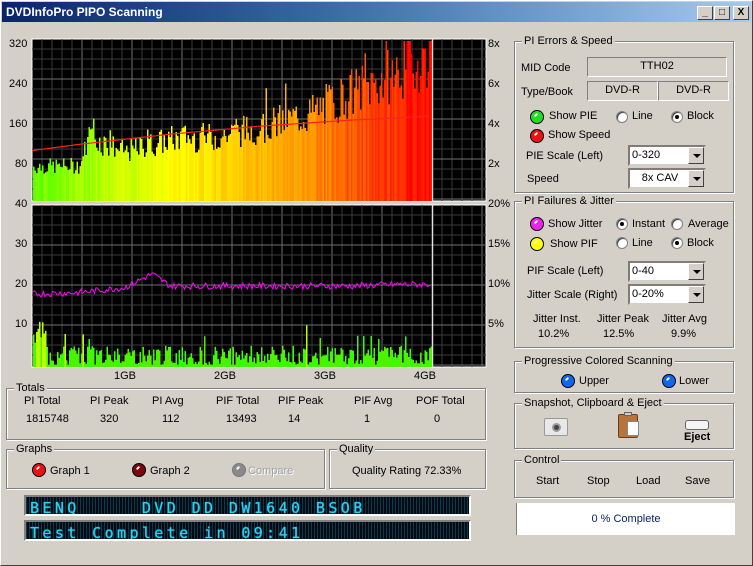 This screenshot has width=753, height=566. What do you see at coordinates (537, 224) in the screenshot?
I see `show-jitter-led-icon` at bounding box center [537, 224].